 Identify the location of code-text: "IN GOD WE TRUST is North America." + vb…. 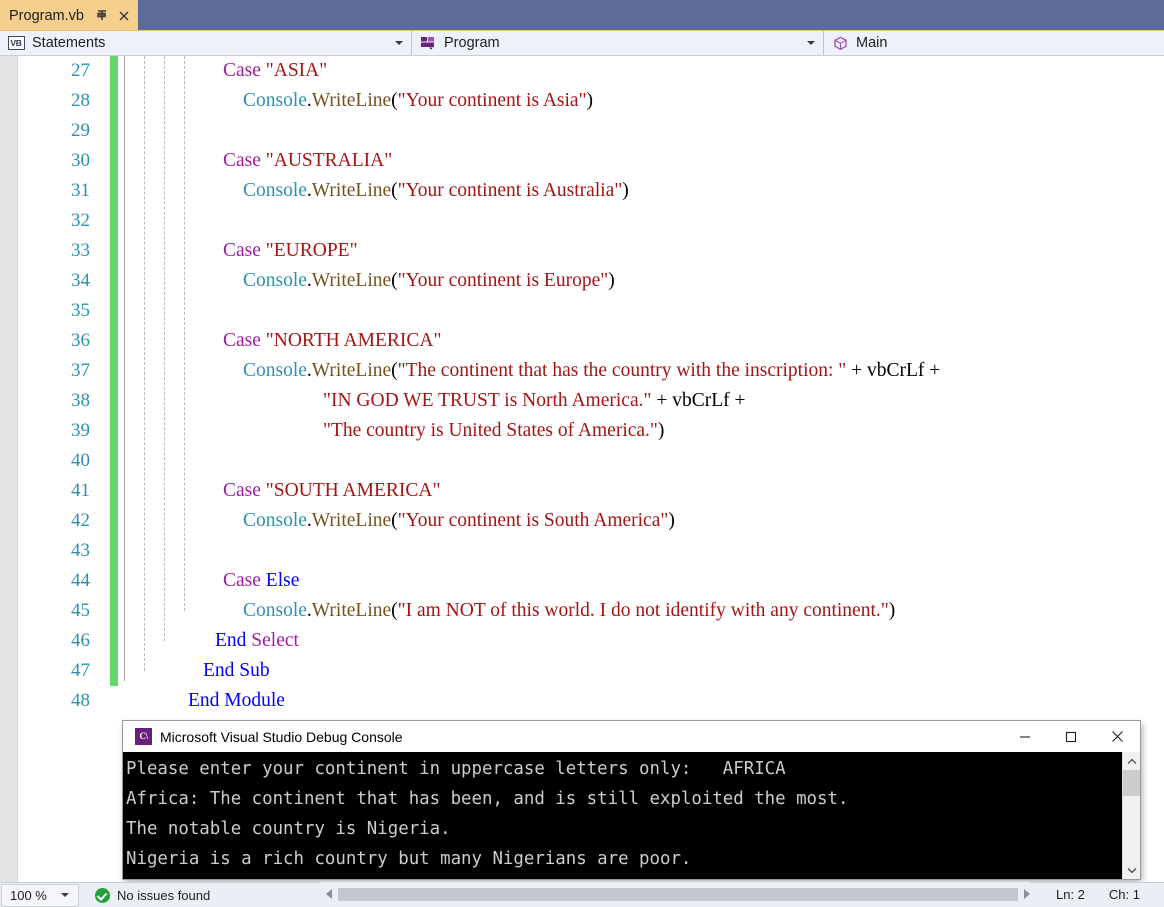
(534, 400).